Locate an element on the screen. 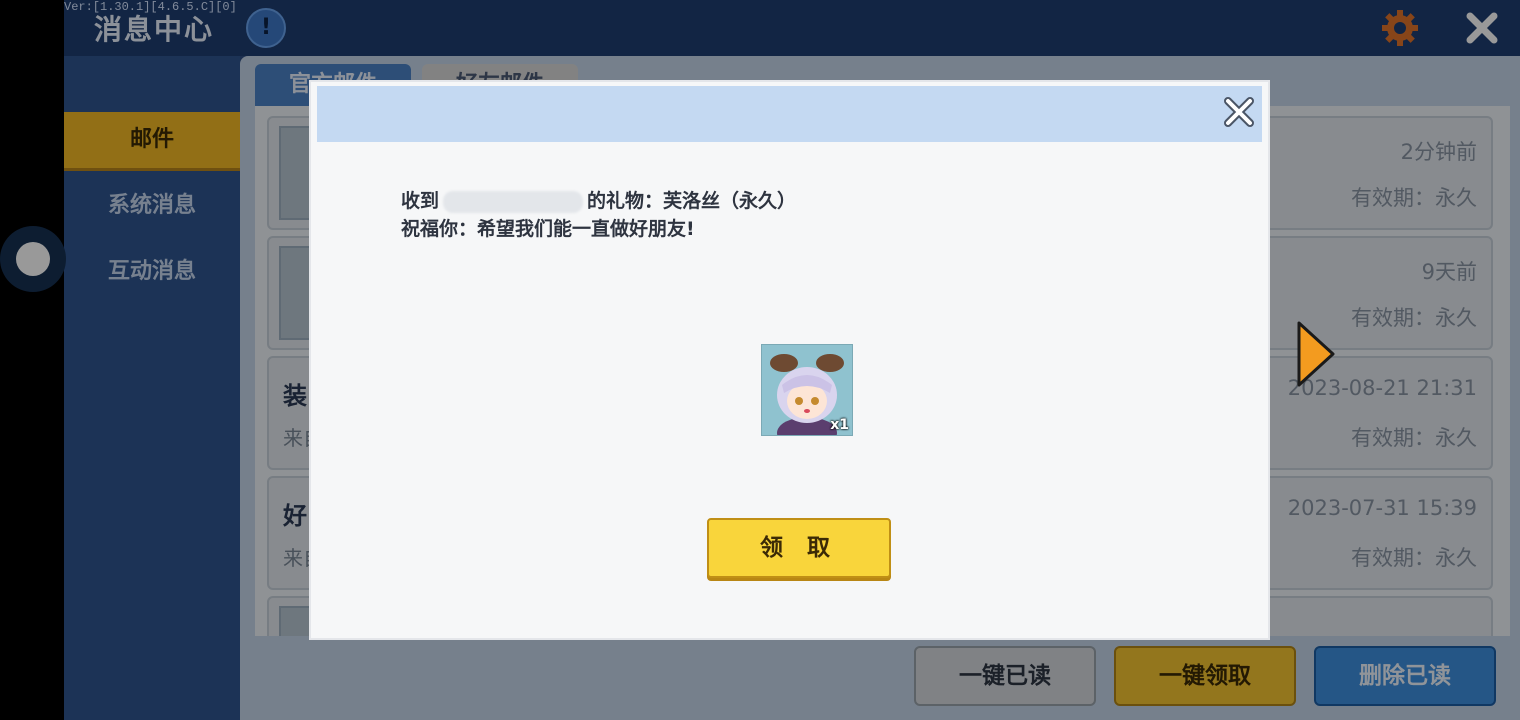  gift-message-prefix: 收到 is located at coordinates (420, 201).